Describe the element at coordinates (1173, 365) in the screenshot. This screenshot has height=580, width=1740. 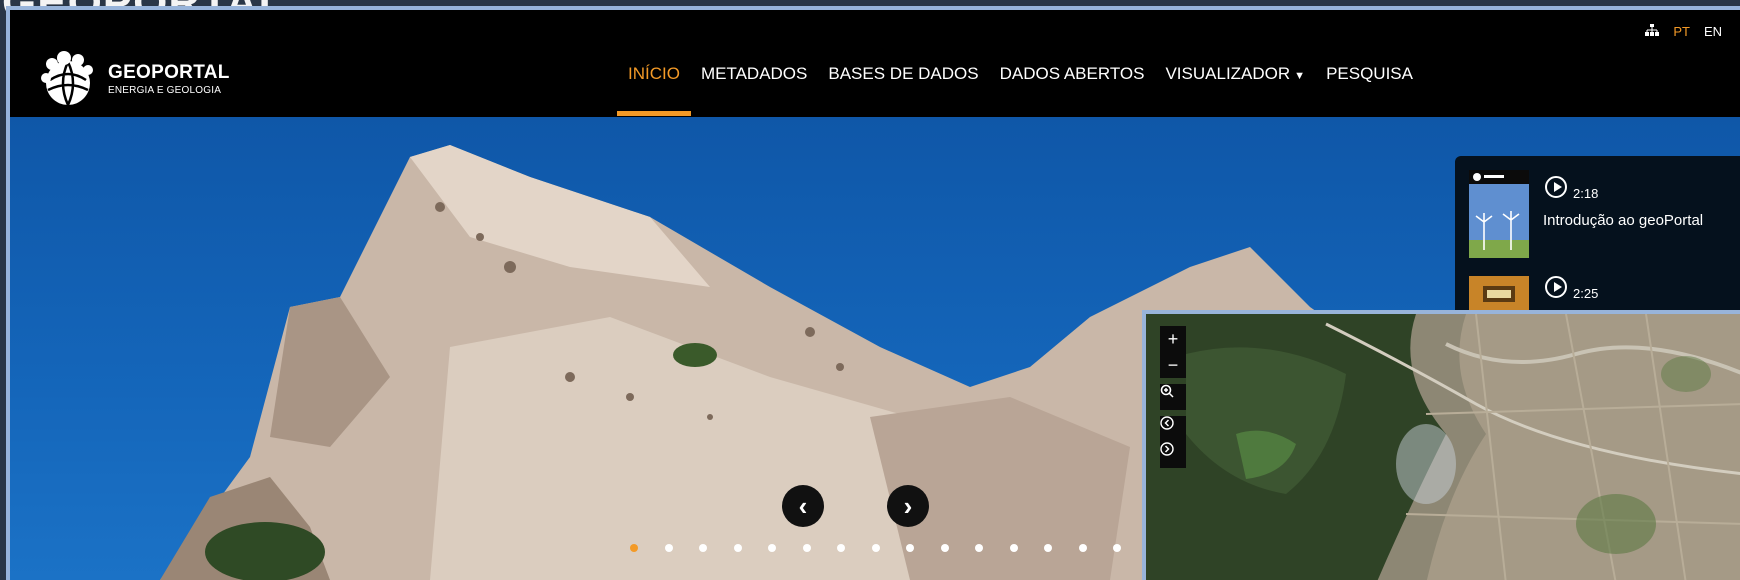
I see `zoom-out-icon: −` at that location.